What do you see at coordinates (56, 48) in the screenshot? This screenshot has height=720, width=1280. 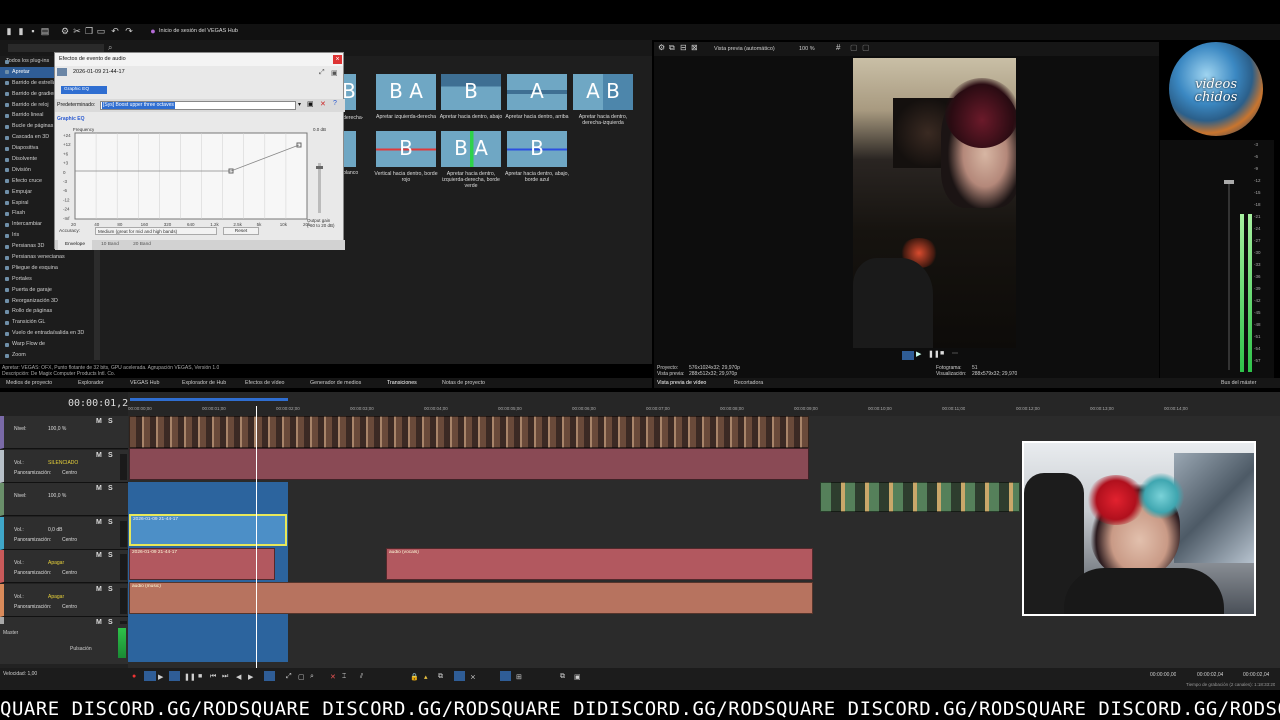 I see `fx-search-input` at bounding box center [56, 48].